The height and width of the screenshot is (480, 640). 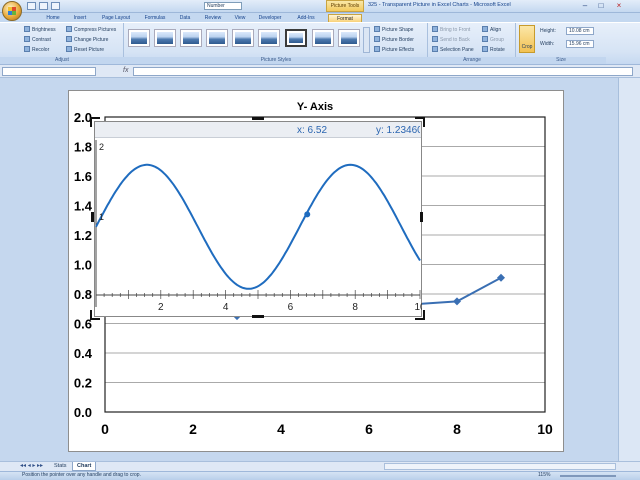 I want to click on crop-handle-top, so click(x=258, y=118).